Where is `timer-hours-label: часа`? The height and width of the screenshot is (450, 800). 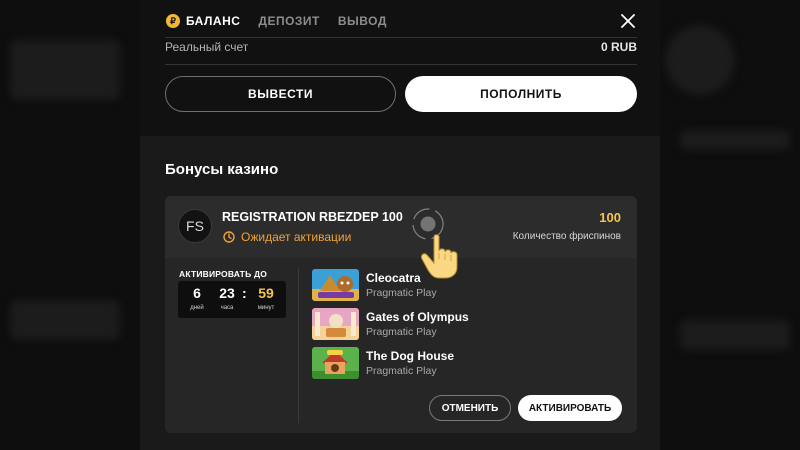 timer-hours-label: часа is located at coordinates (227, 308).